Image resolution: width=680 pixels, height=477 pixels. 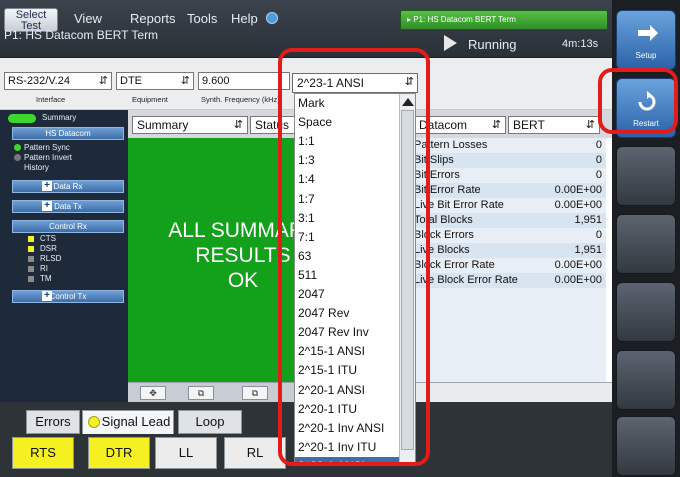 I want to click on nav-hs-datacom: HS Datacom, so click(x=68, y=133).